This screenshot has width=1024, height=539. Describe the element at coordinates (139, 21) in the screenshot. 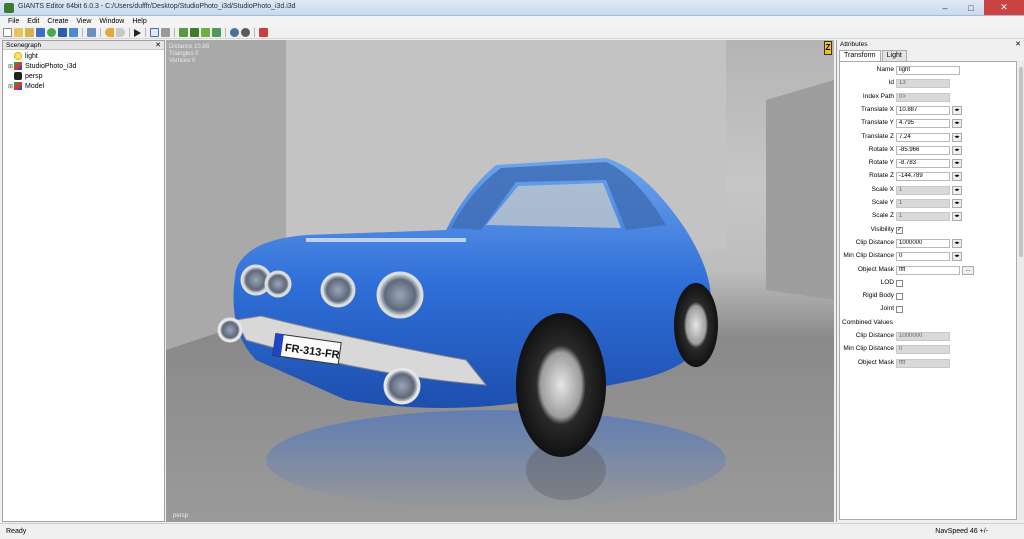

I see `menu-help: Help` at that location.